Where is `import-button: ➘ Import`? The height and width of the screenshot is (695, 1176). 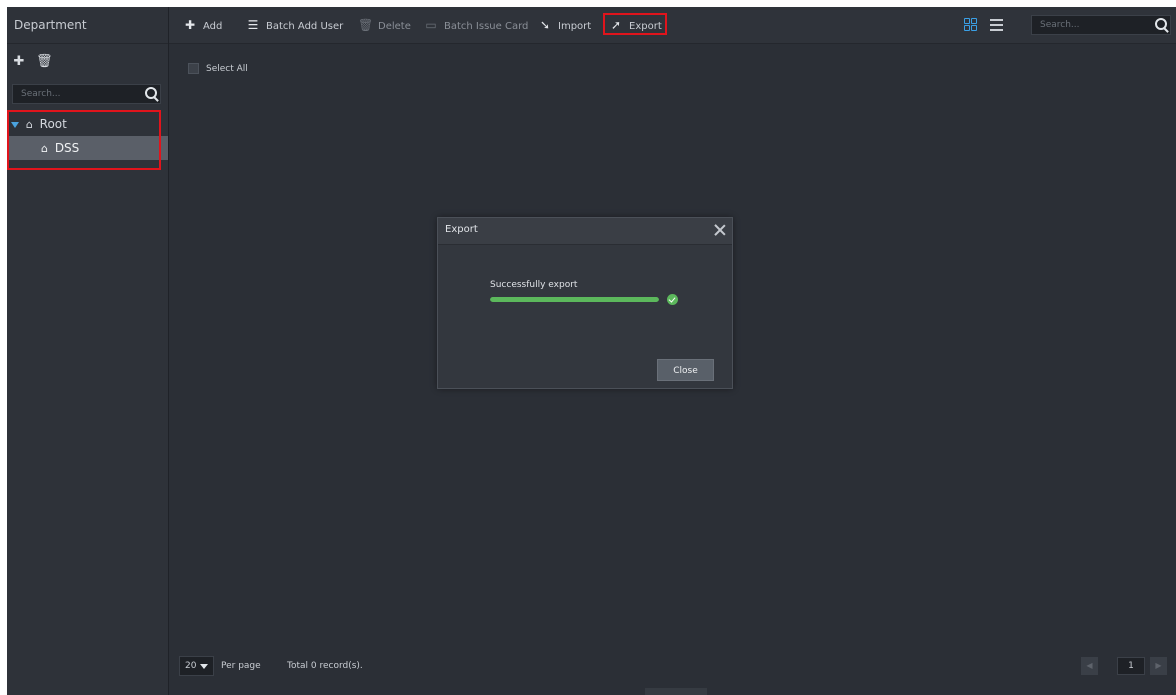 import-button: ➘ Import is located at coordinates (564, 25).